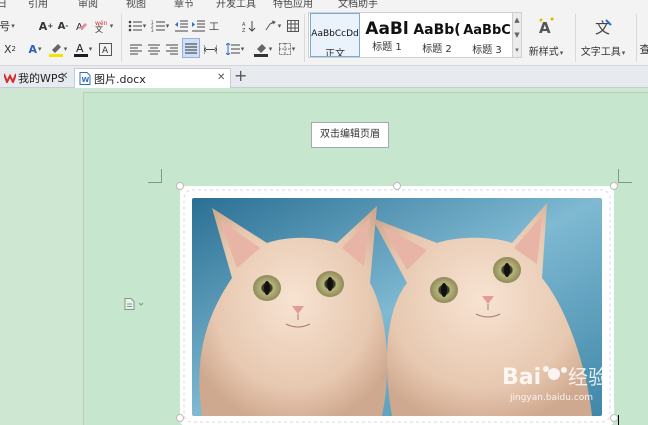 This screenshot has width=648, height=425. I want to click on find-button: 查, so click(644, 49).